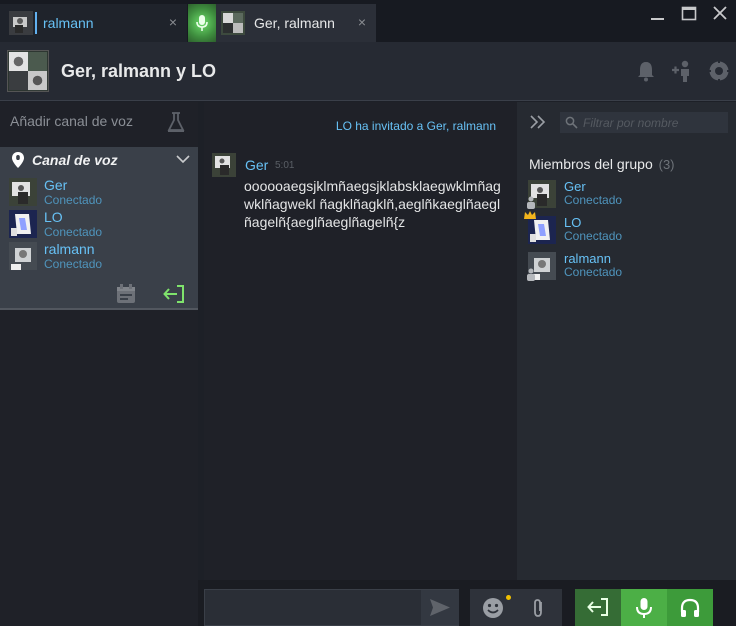  Describe the element at coordinates (666, 164) in the screenshot. I see `members-count: (3)` at that location.